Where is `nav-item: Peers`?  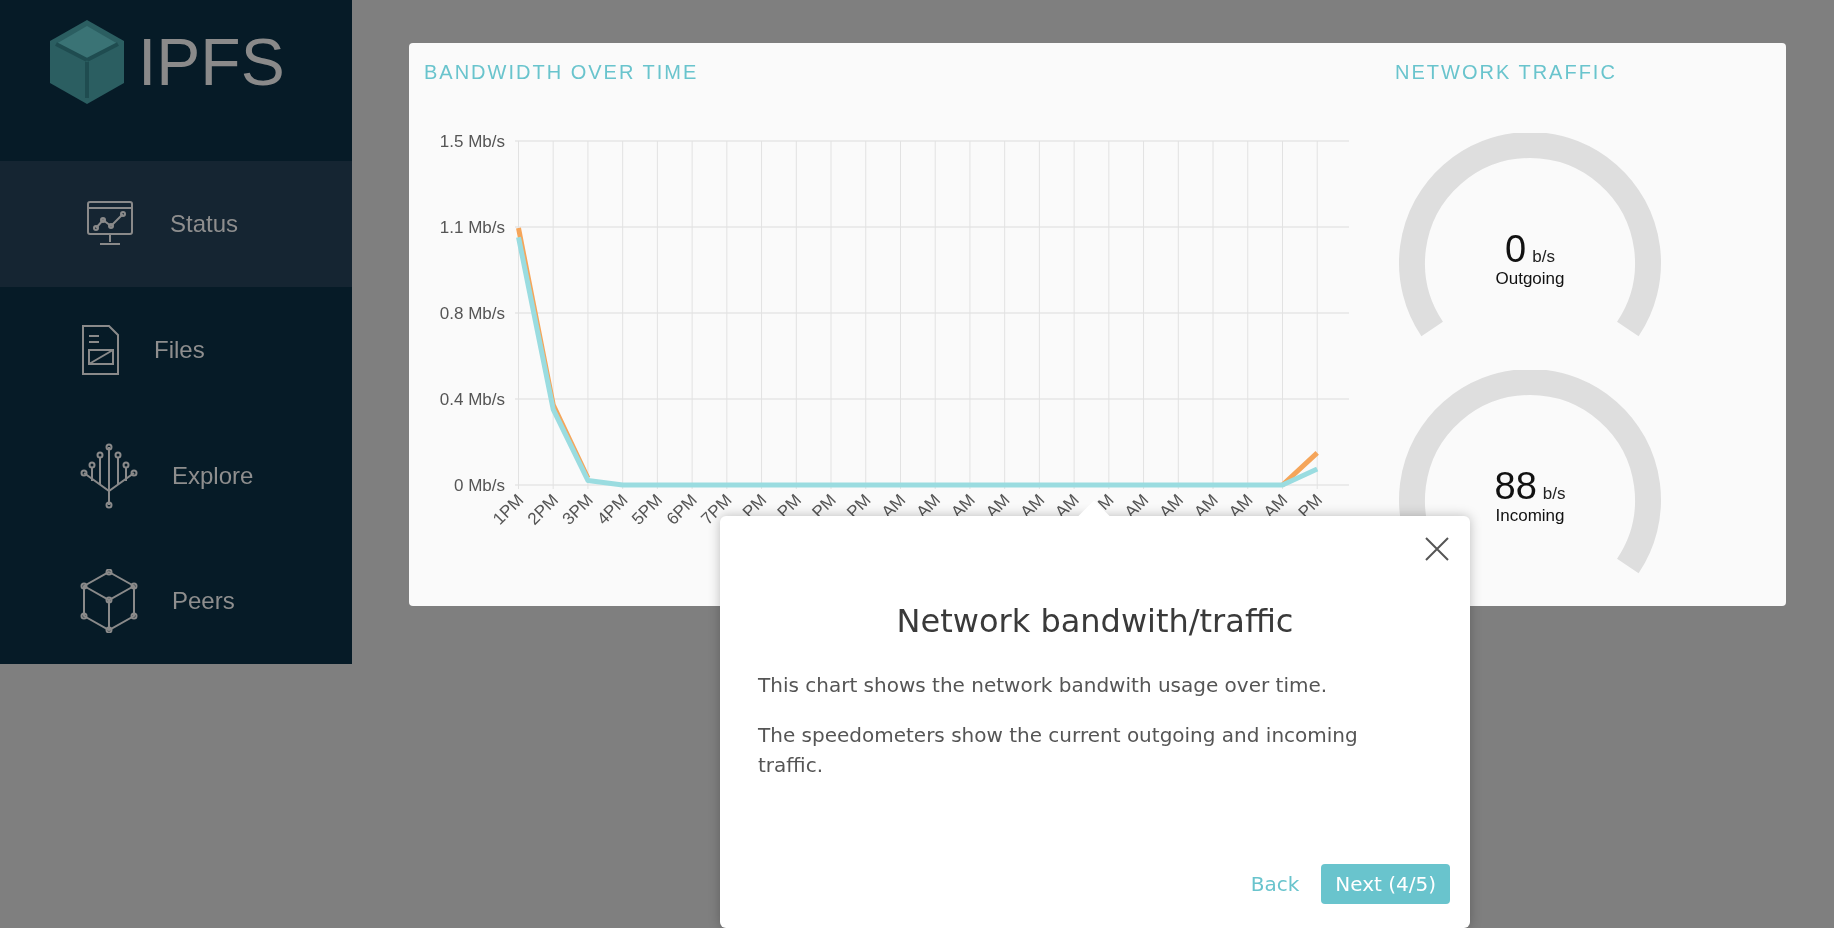
nav-item: Peers is located at coordinates (176, 601).